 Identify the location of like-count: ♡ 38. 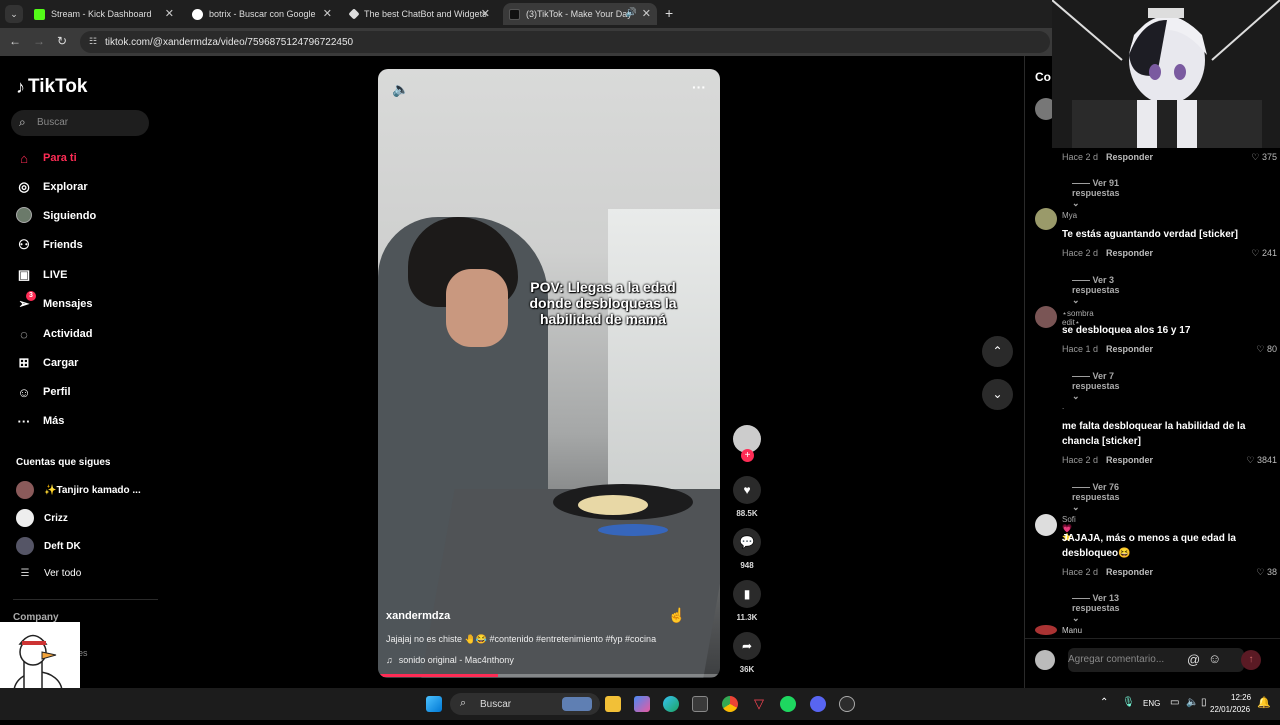
(1266, 572).